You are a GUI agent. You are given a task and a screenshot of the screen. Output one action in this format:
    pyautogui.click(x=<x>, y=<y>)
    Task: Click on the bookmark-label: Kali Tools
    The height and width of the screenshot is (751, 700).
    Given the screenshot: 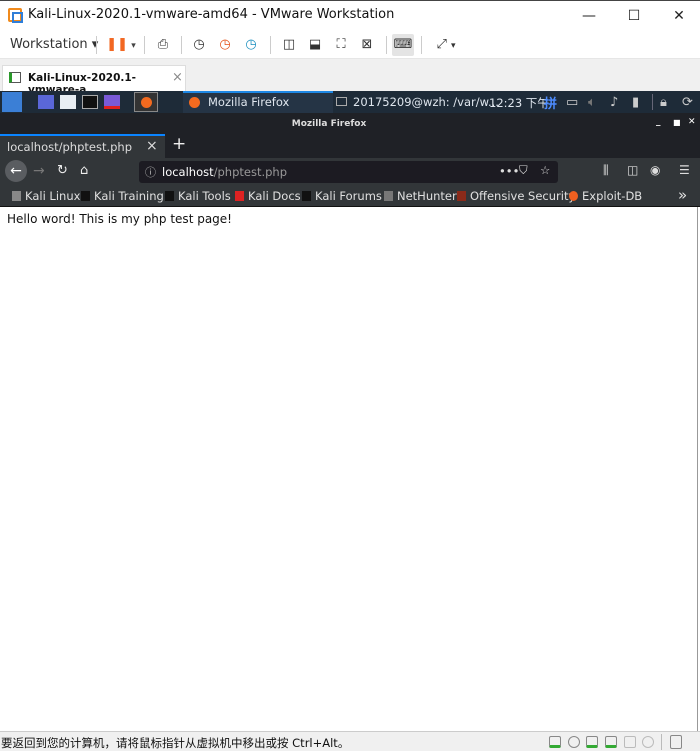 What is the action you would take?
    pyautogui.click(x=204, y=196)
    